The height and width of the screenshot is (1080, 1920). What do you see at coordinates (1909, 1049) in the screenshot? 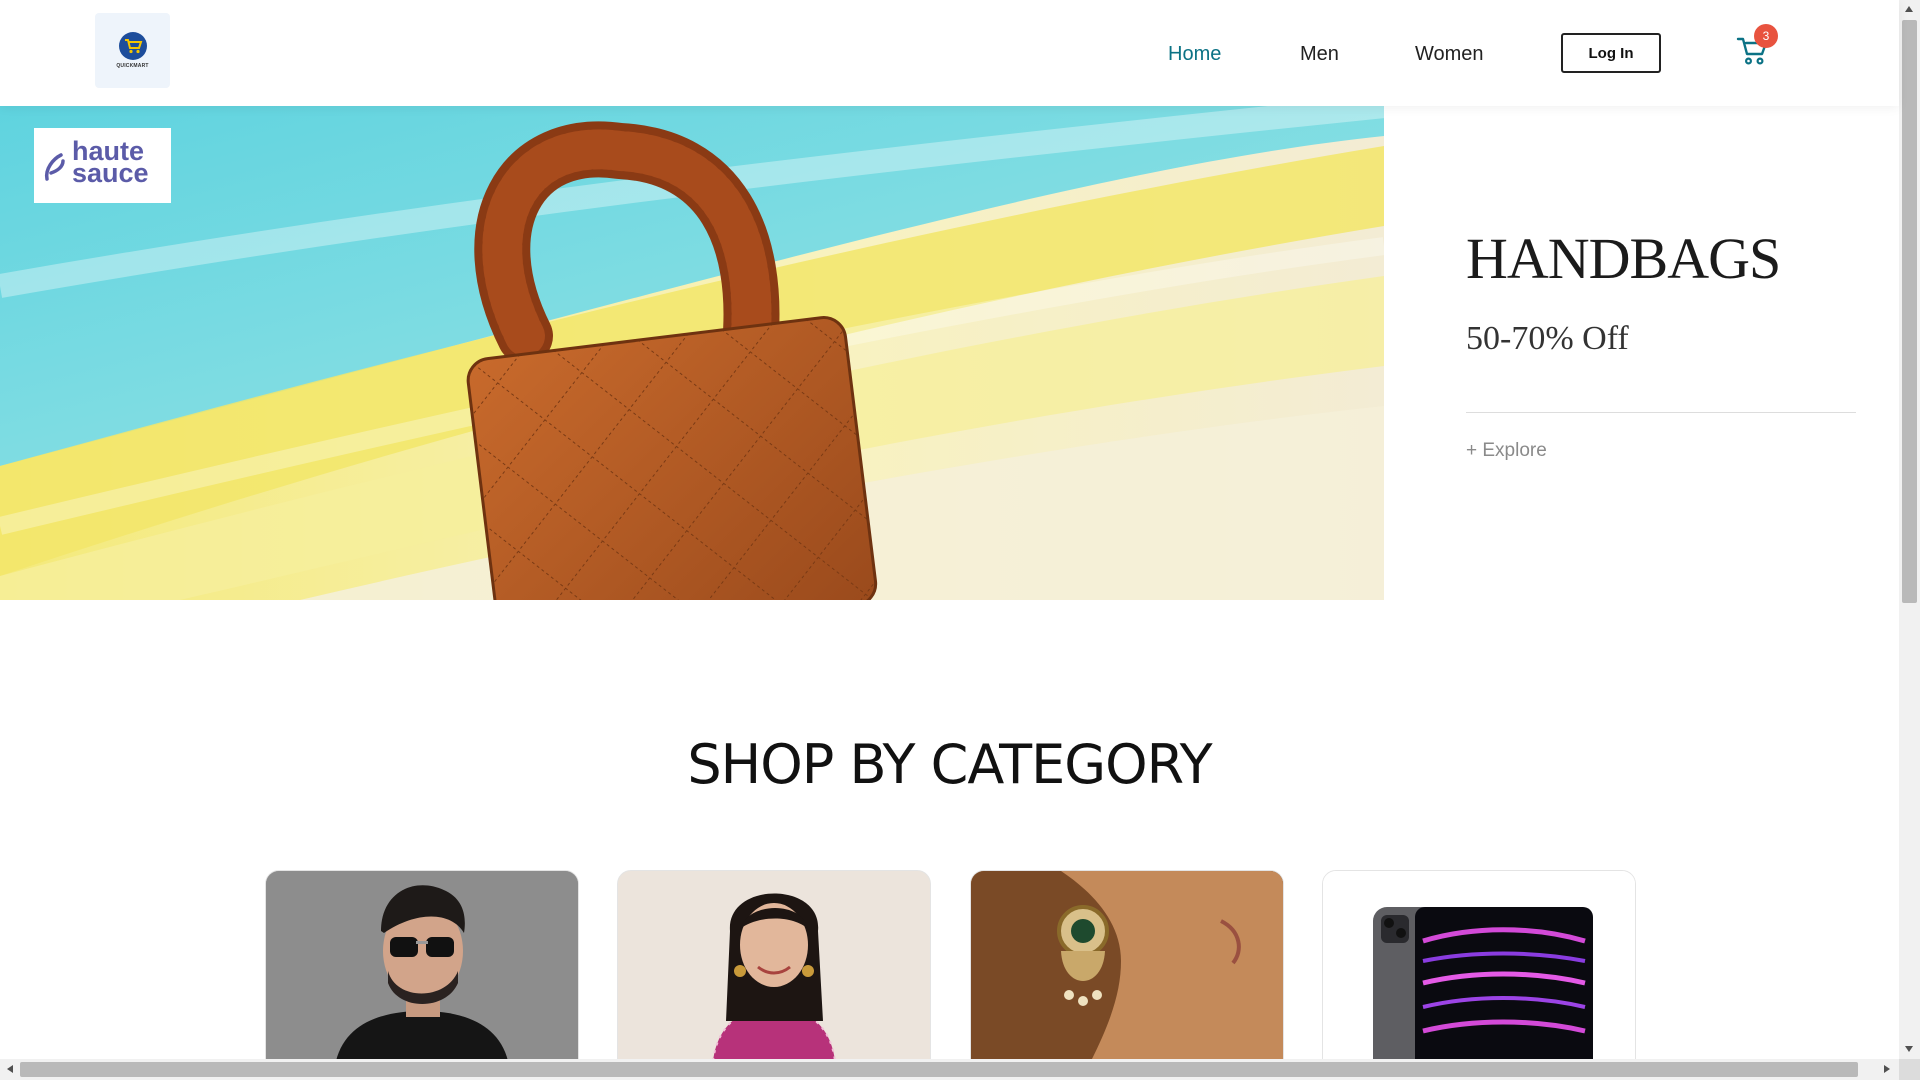
I see `scroll-down-icon` at bounding box center [1909, 1049].